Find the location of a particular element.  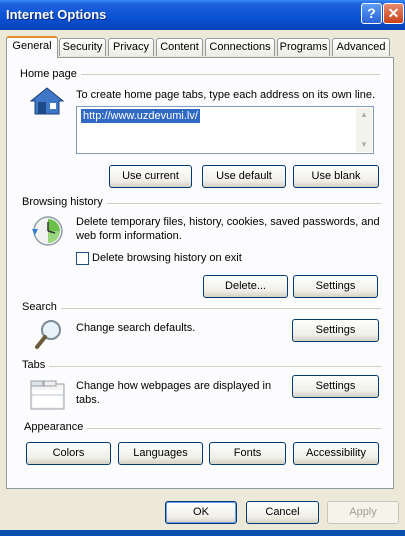

tab-advanced: Advanced is located at coordinates (361, 47).